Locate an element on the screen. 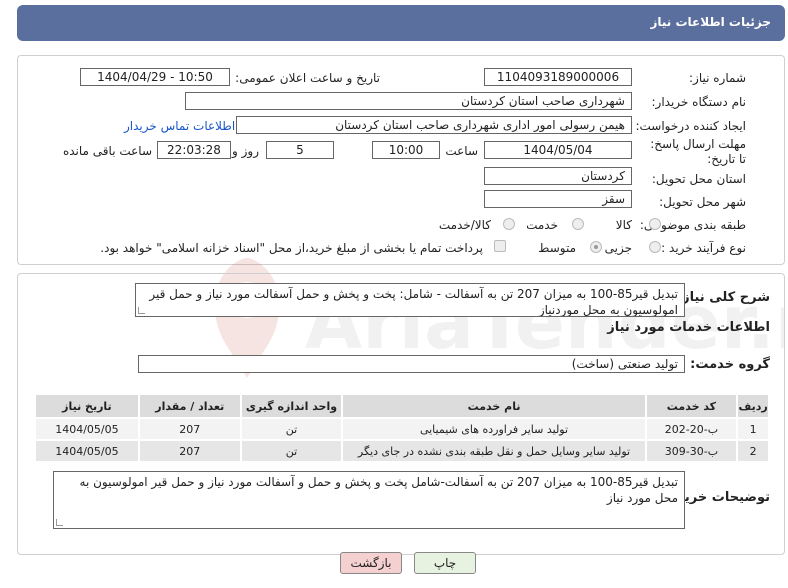 This screenshot has height=588, width=788. cell-row: 2 is located at coordinates (753, 451).